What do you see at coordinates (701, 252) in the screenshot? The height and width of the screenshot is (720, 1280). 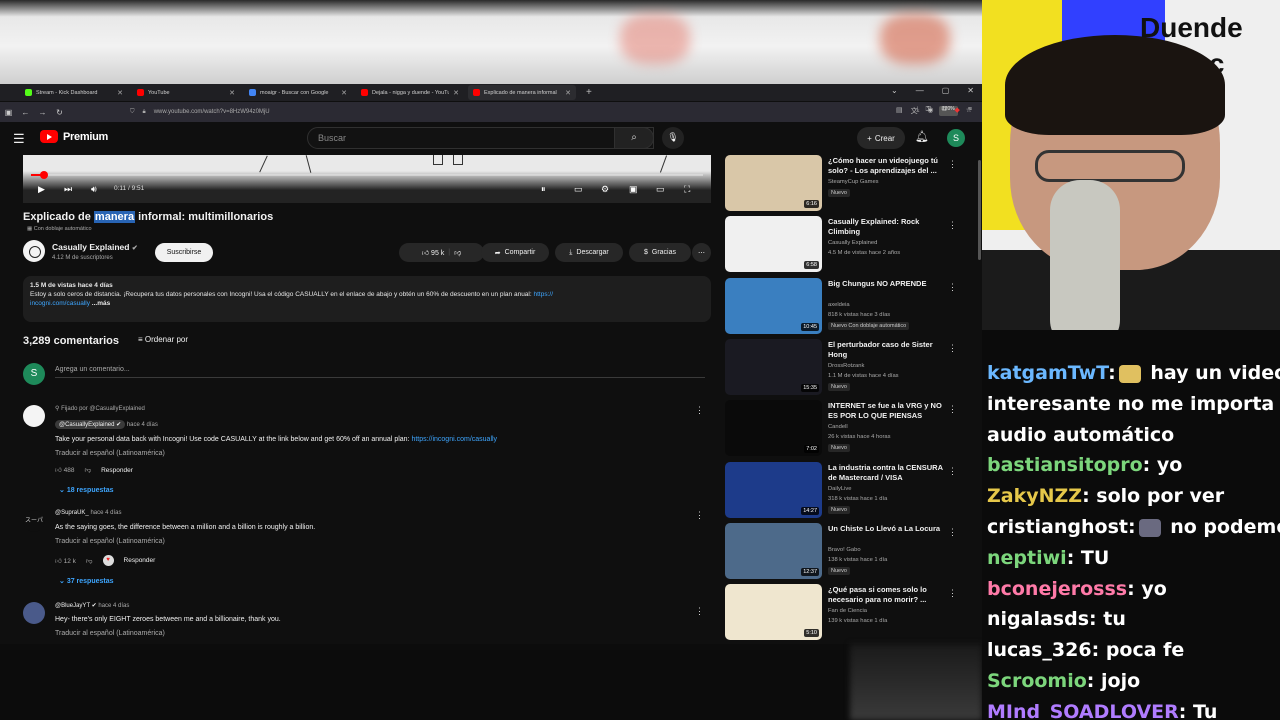 I see `more-actions-button: ⋯` at bounding box center [701, 252].